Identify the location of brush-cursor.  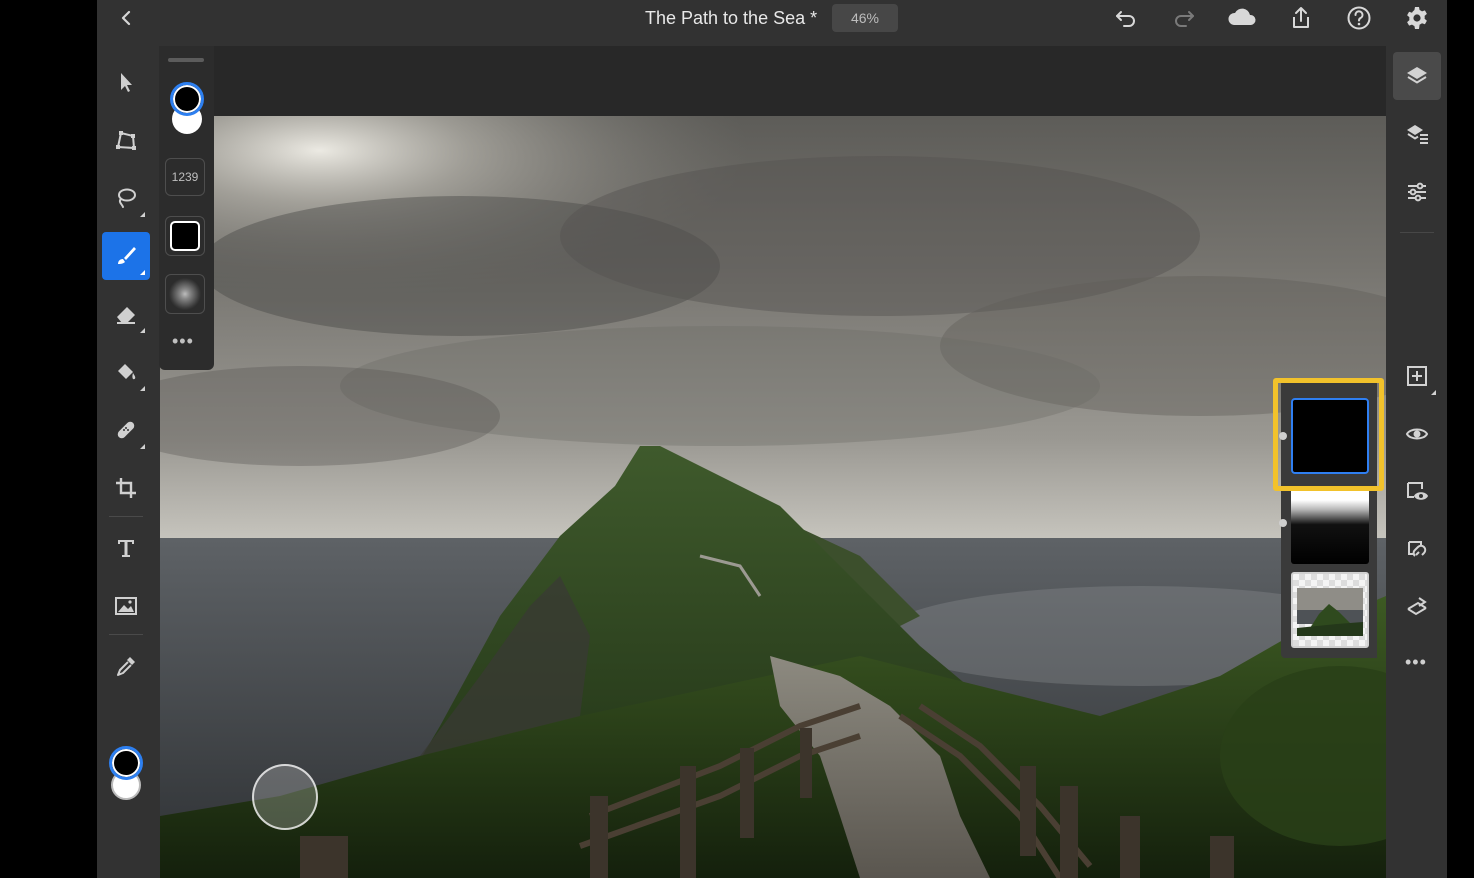
(285, 797).